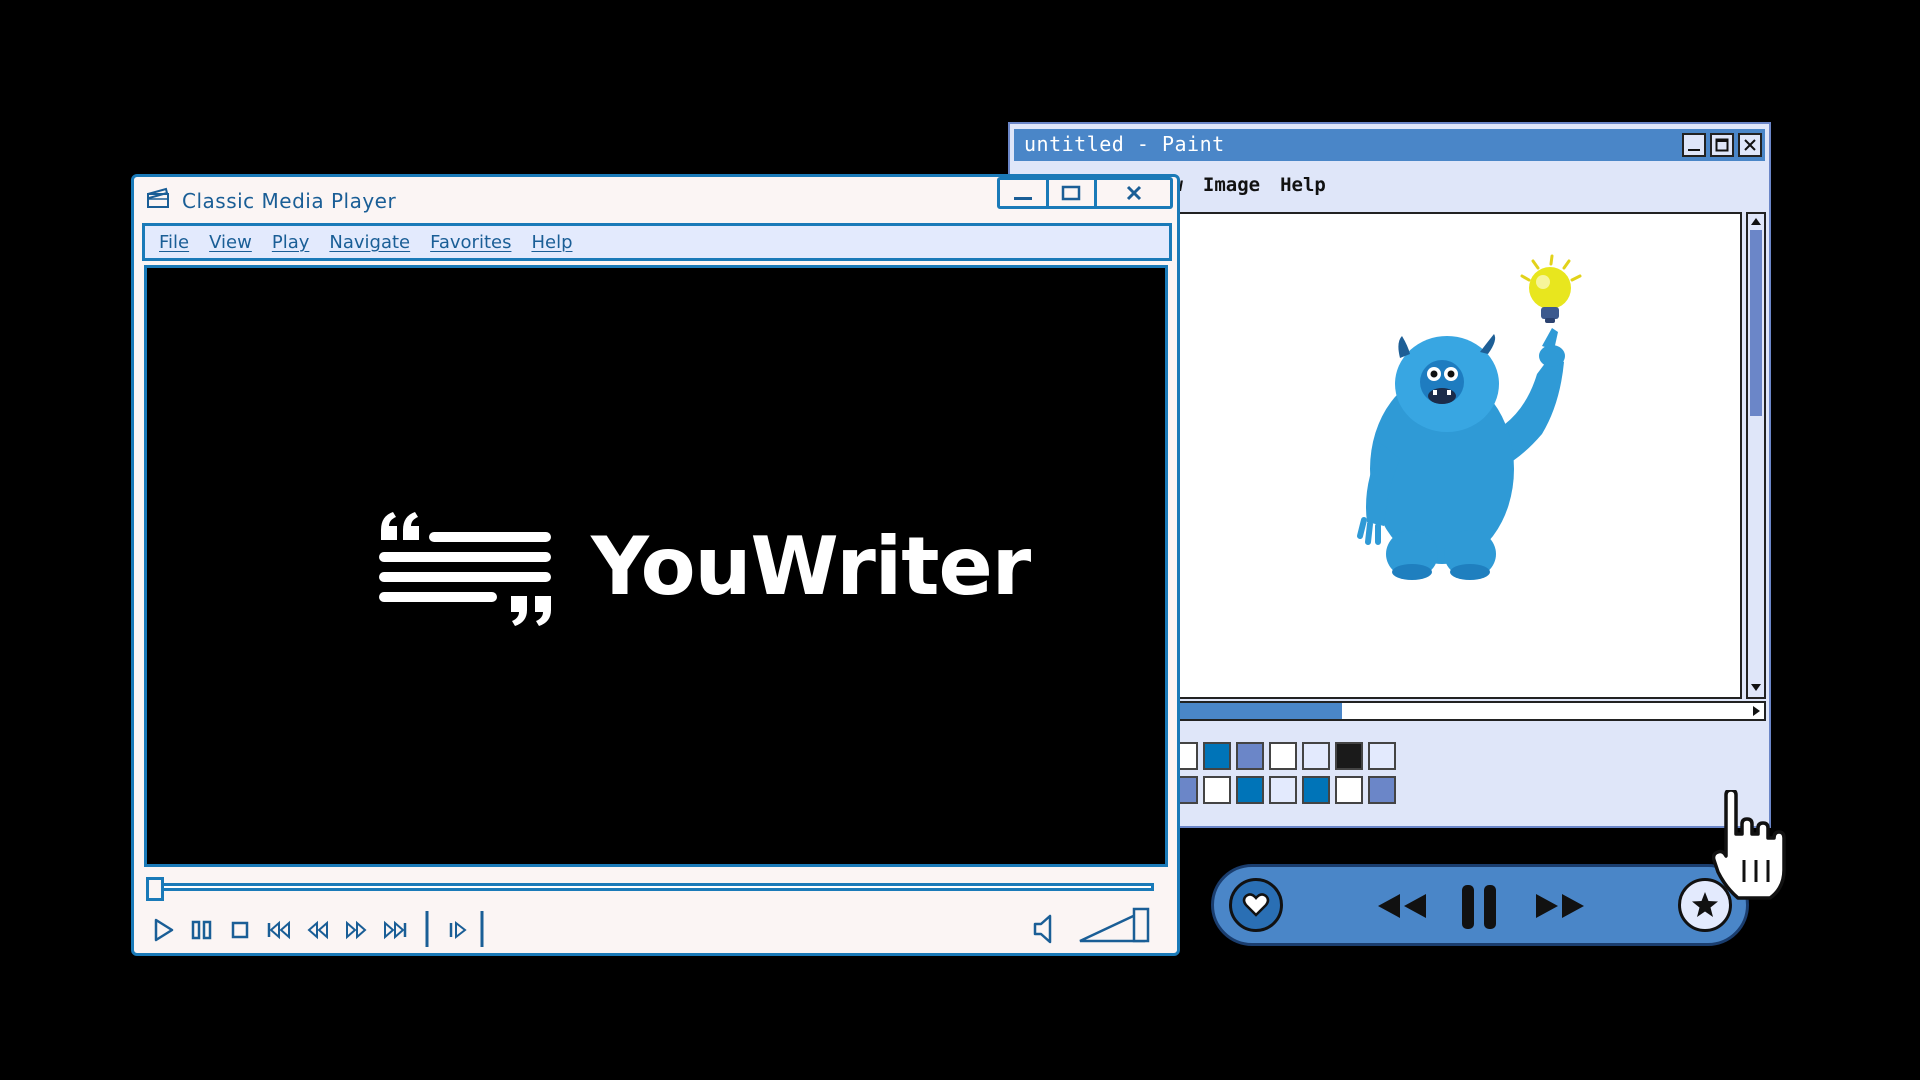  Describe the element at coordinates (369, 242) in the screenshot. I see `menu-navigate: Navigate` at that location.